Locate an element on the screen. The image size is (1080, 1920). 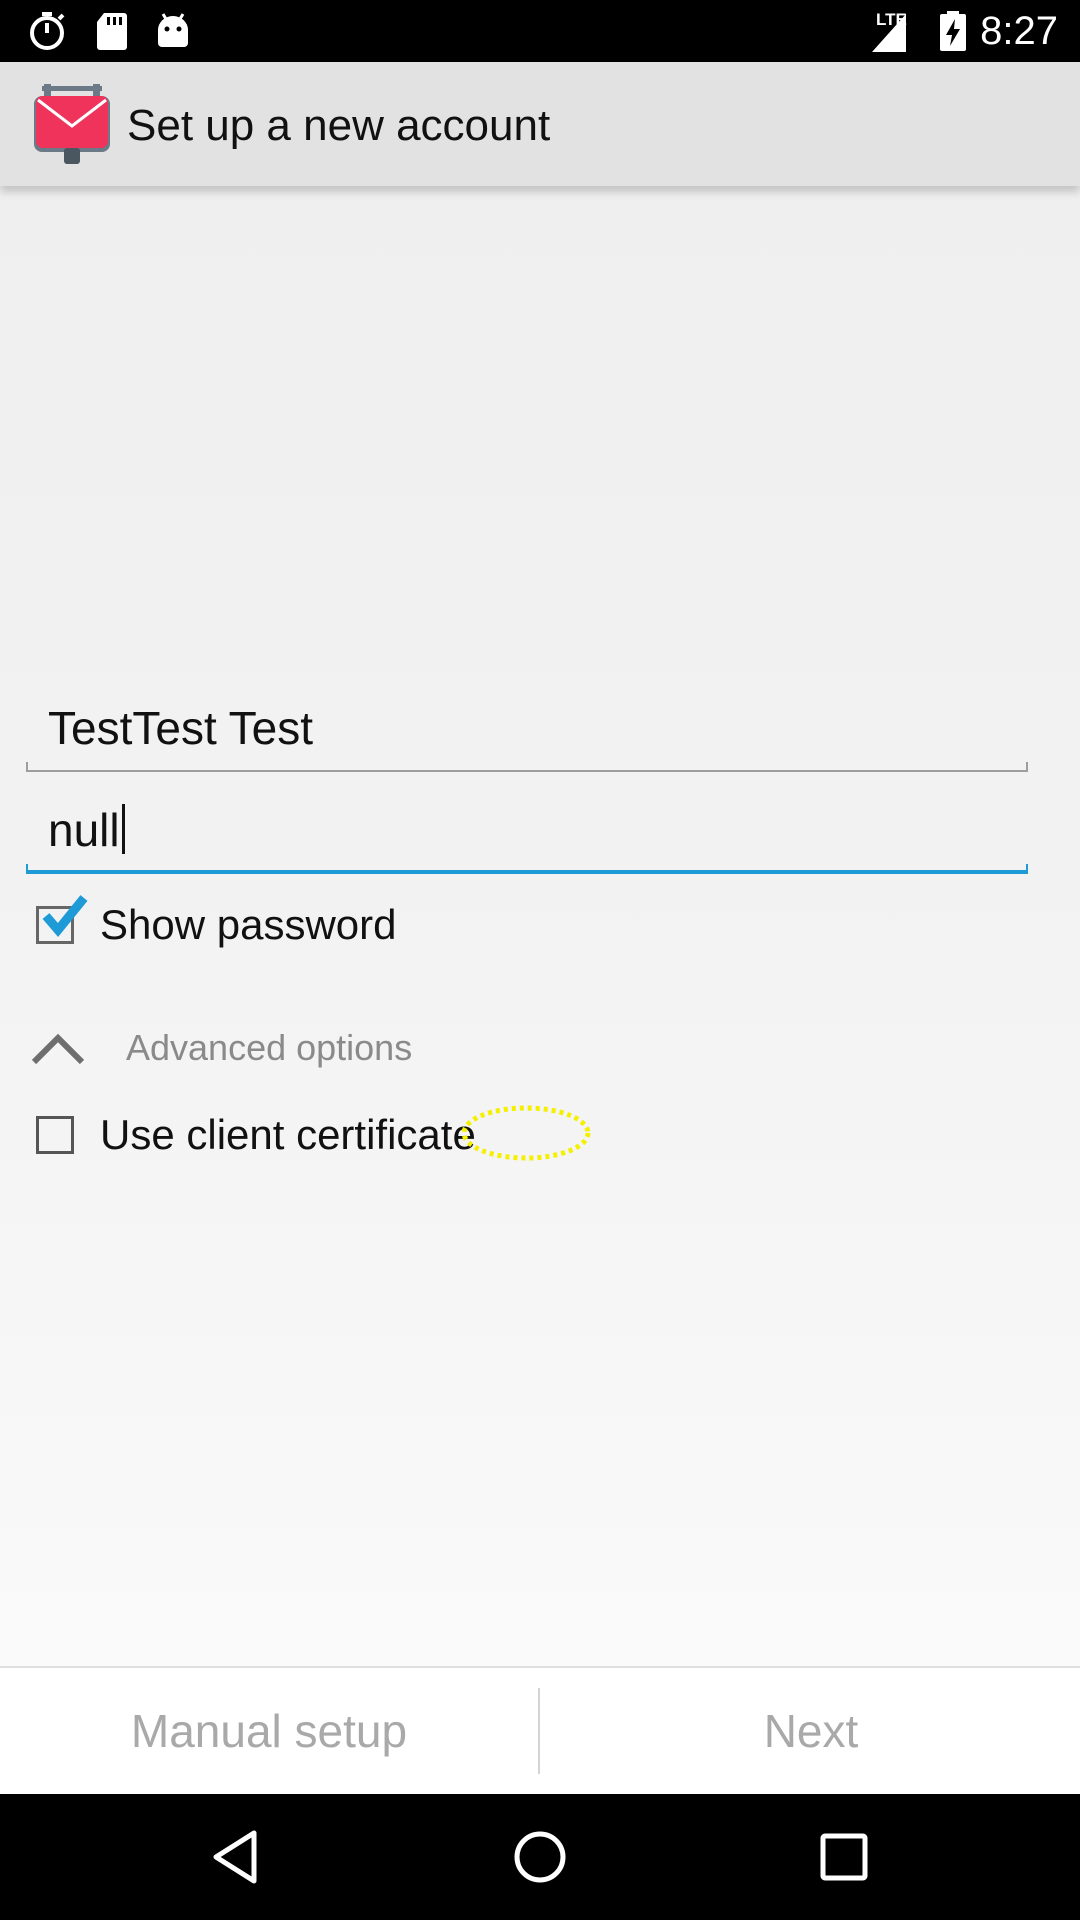
stopwatch-icon is located at coordinates (47, 31).